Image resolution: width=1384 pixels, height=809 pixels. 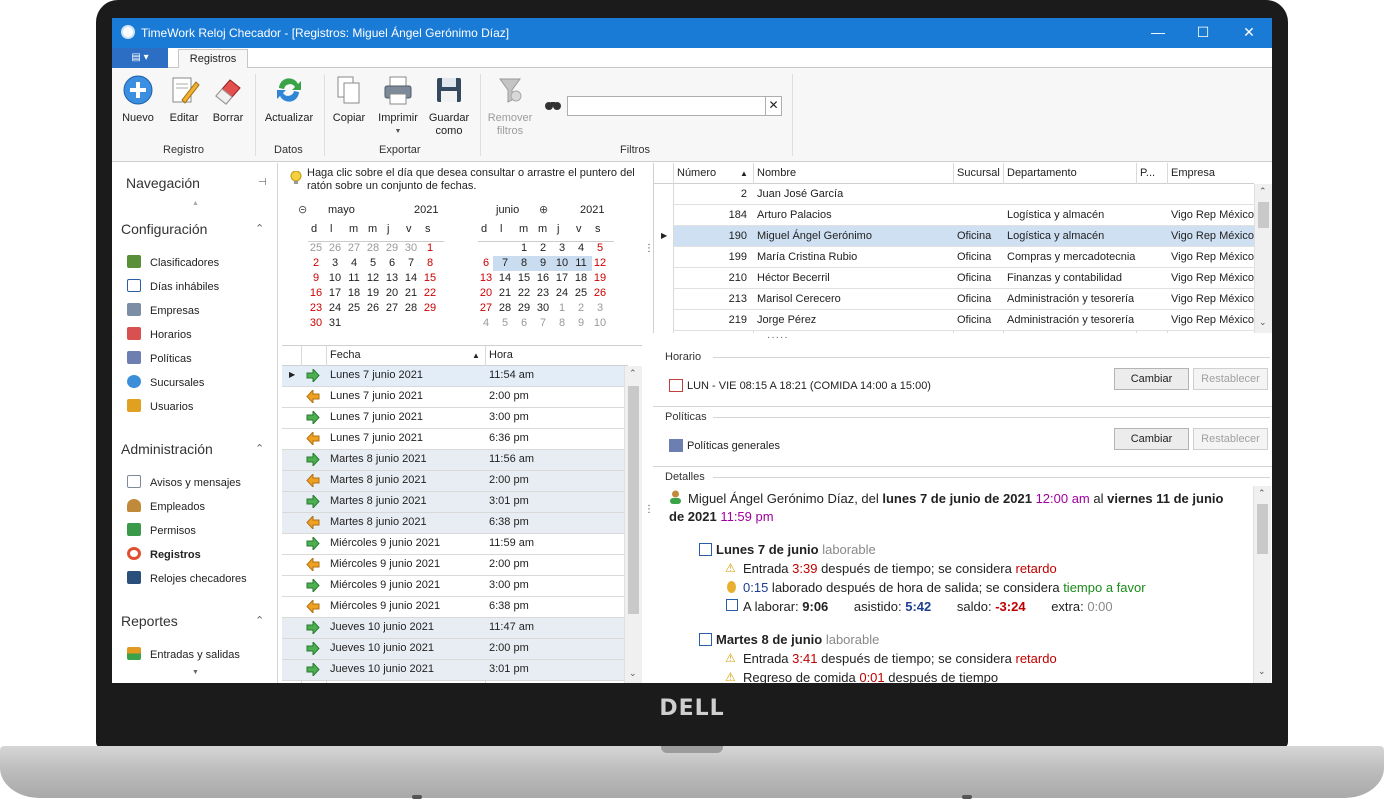 I want to click on calendar-day: 10, so click(x=600, y=323).